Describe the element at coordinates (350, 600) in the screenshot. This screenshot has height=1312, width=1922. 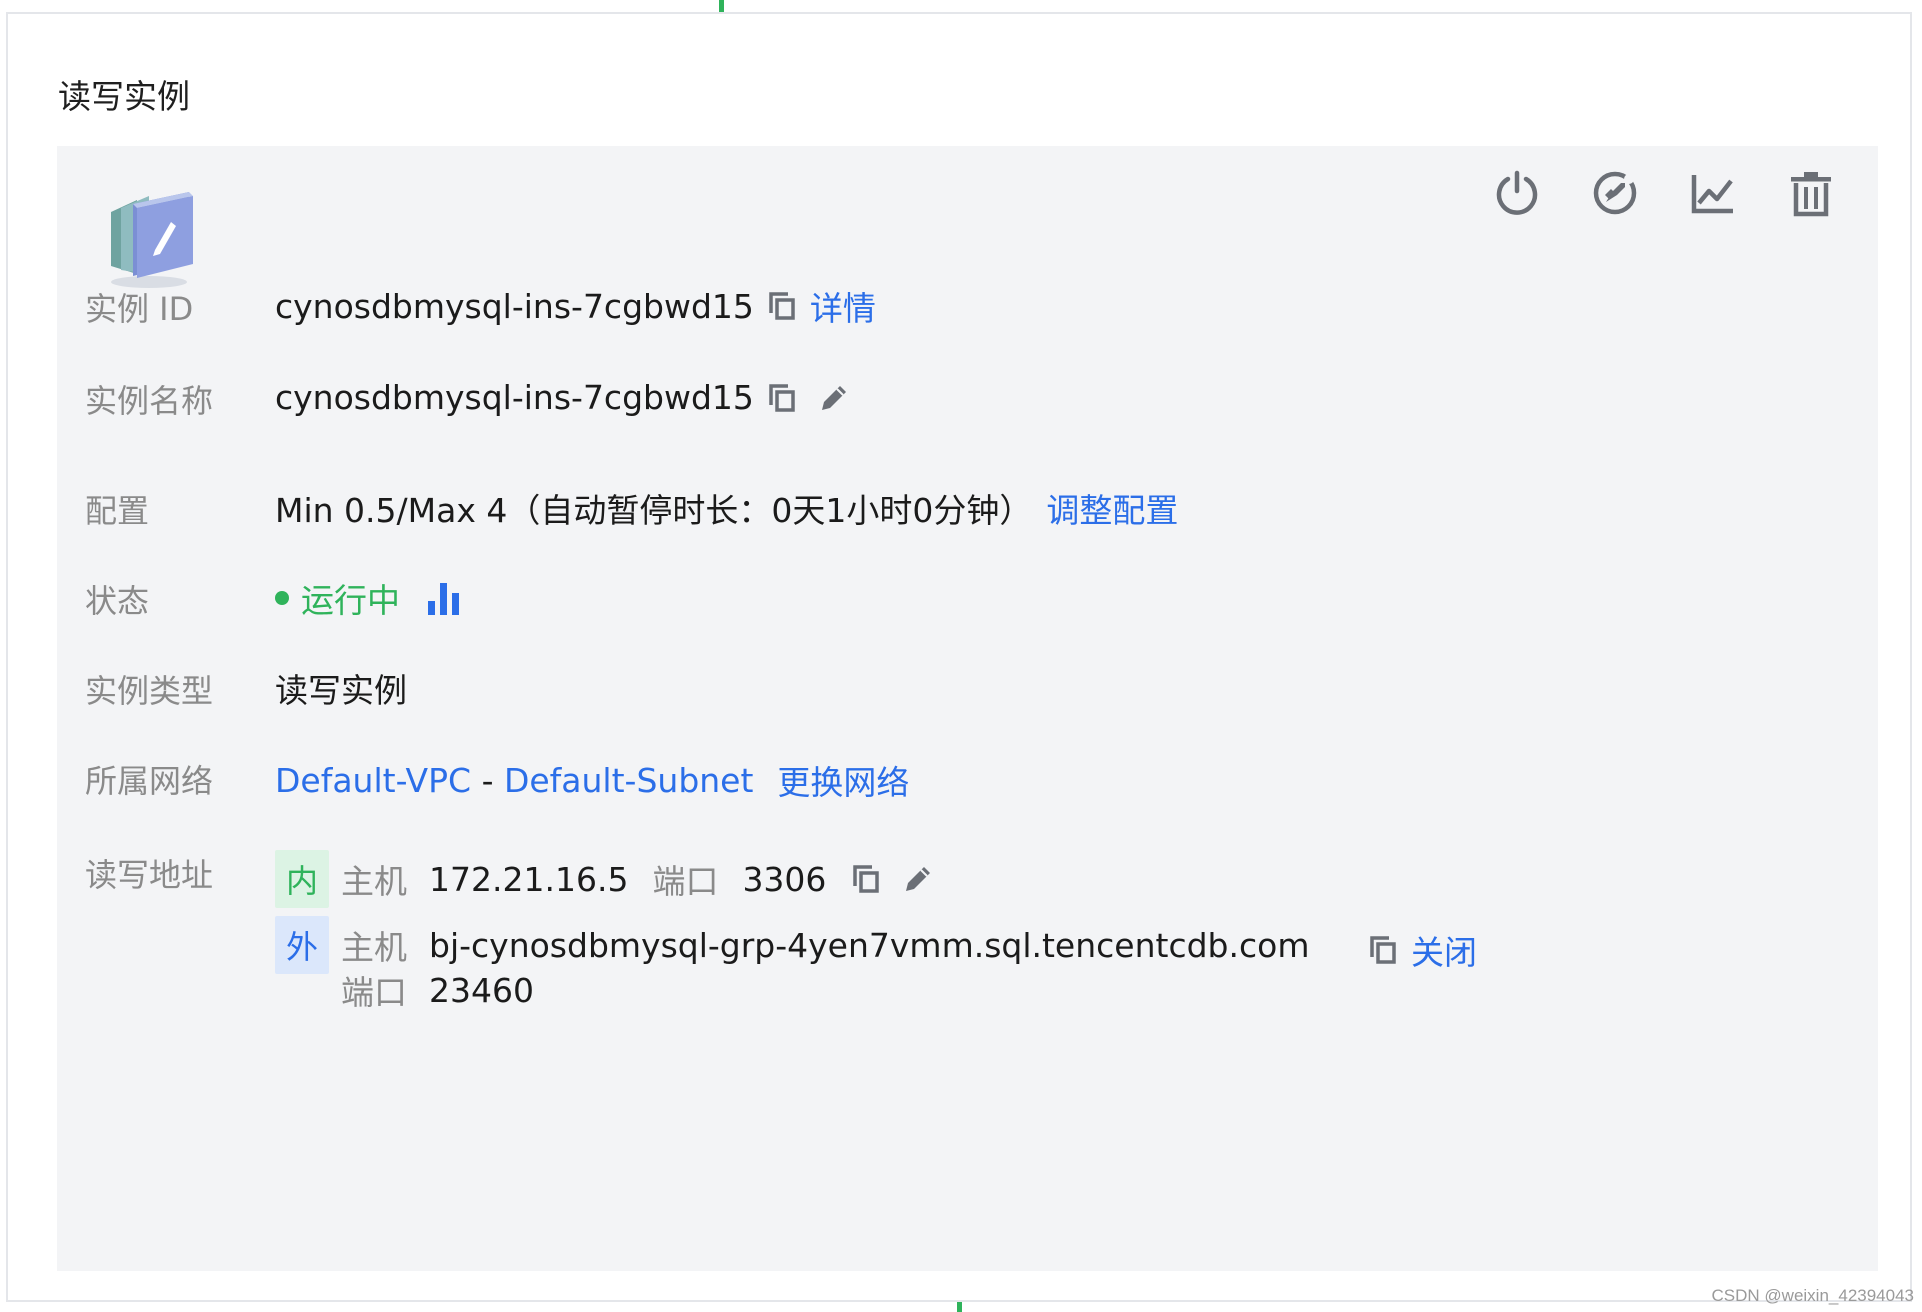
I see `status-value: 运行中` at that location.